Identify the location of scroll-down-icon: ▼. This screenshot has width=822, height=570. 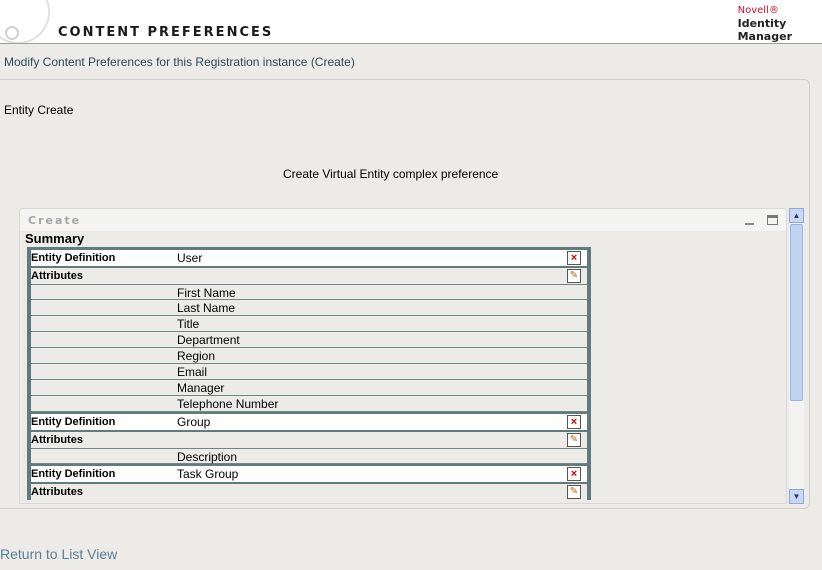
(796, 496).